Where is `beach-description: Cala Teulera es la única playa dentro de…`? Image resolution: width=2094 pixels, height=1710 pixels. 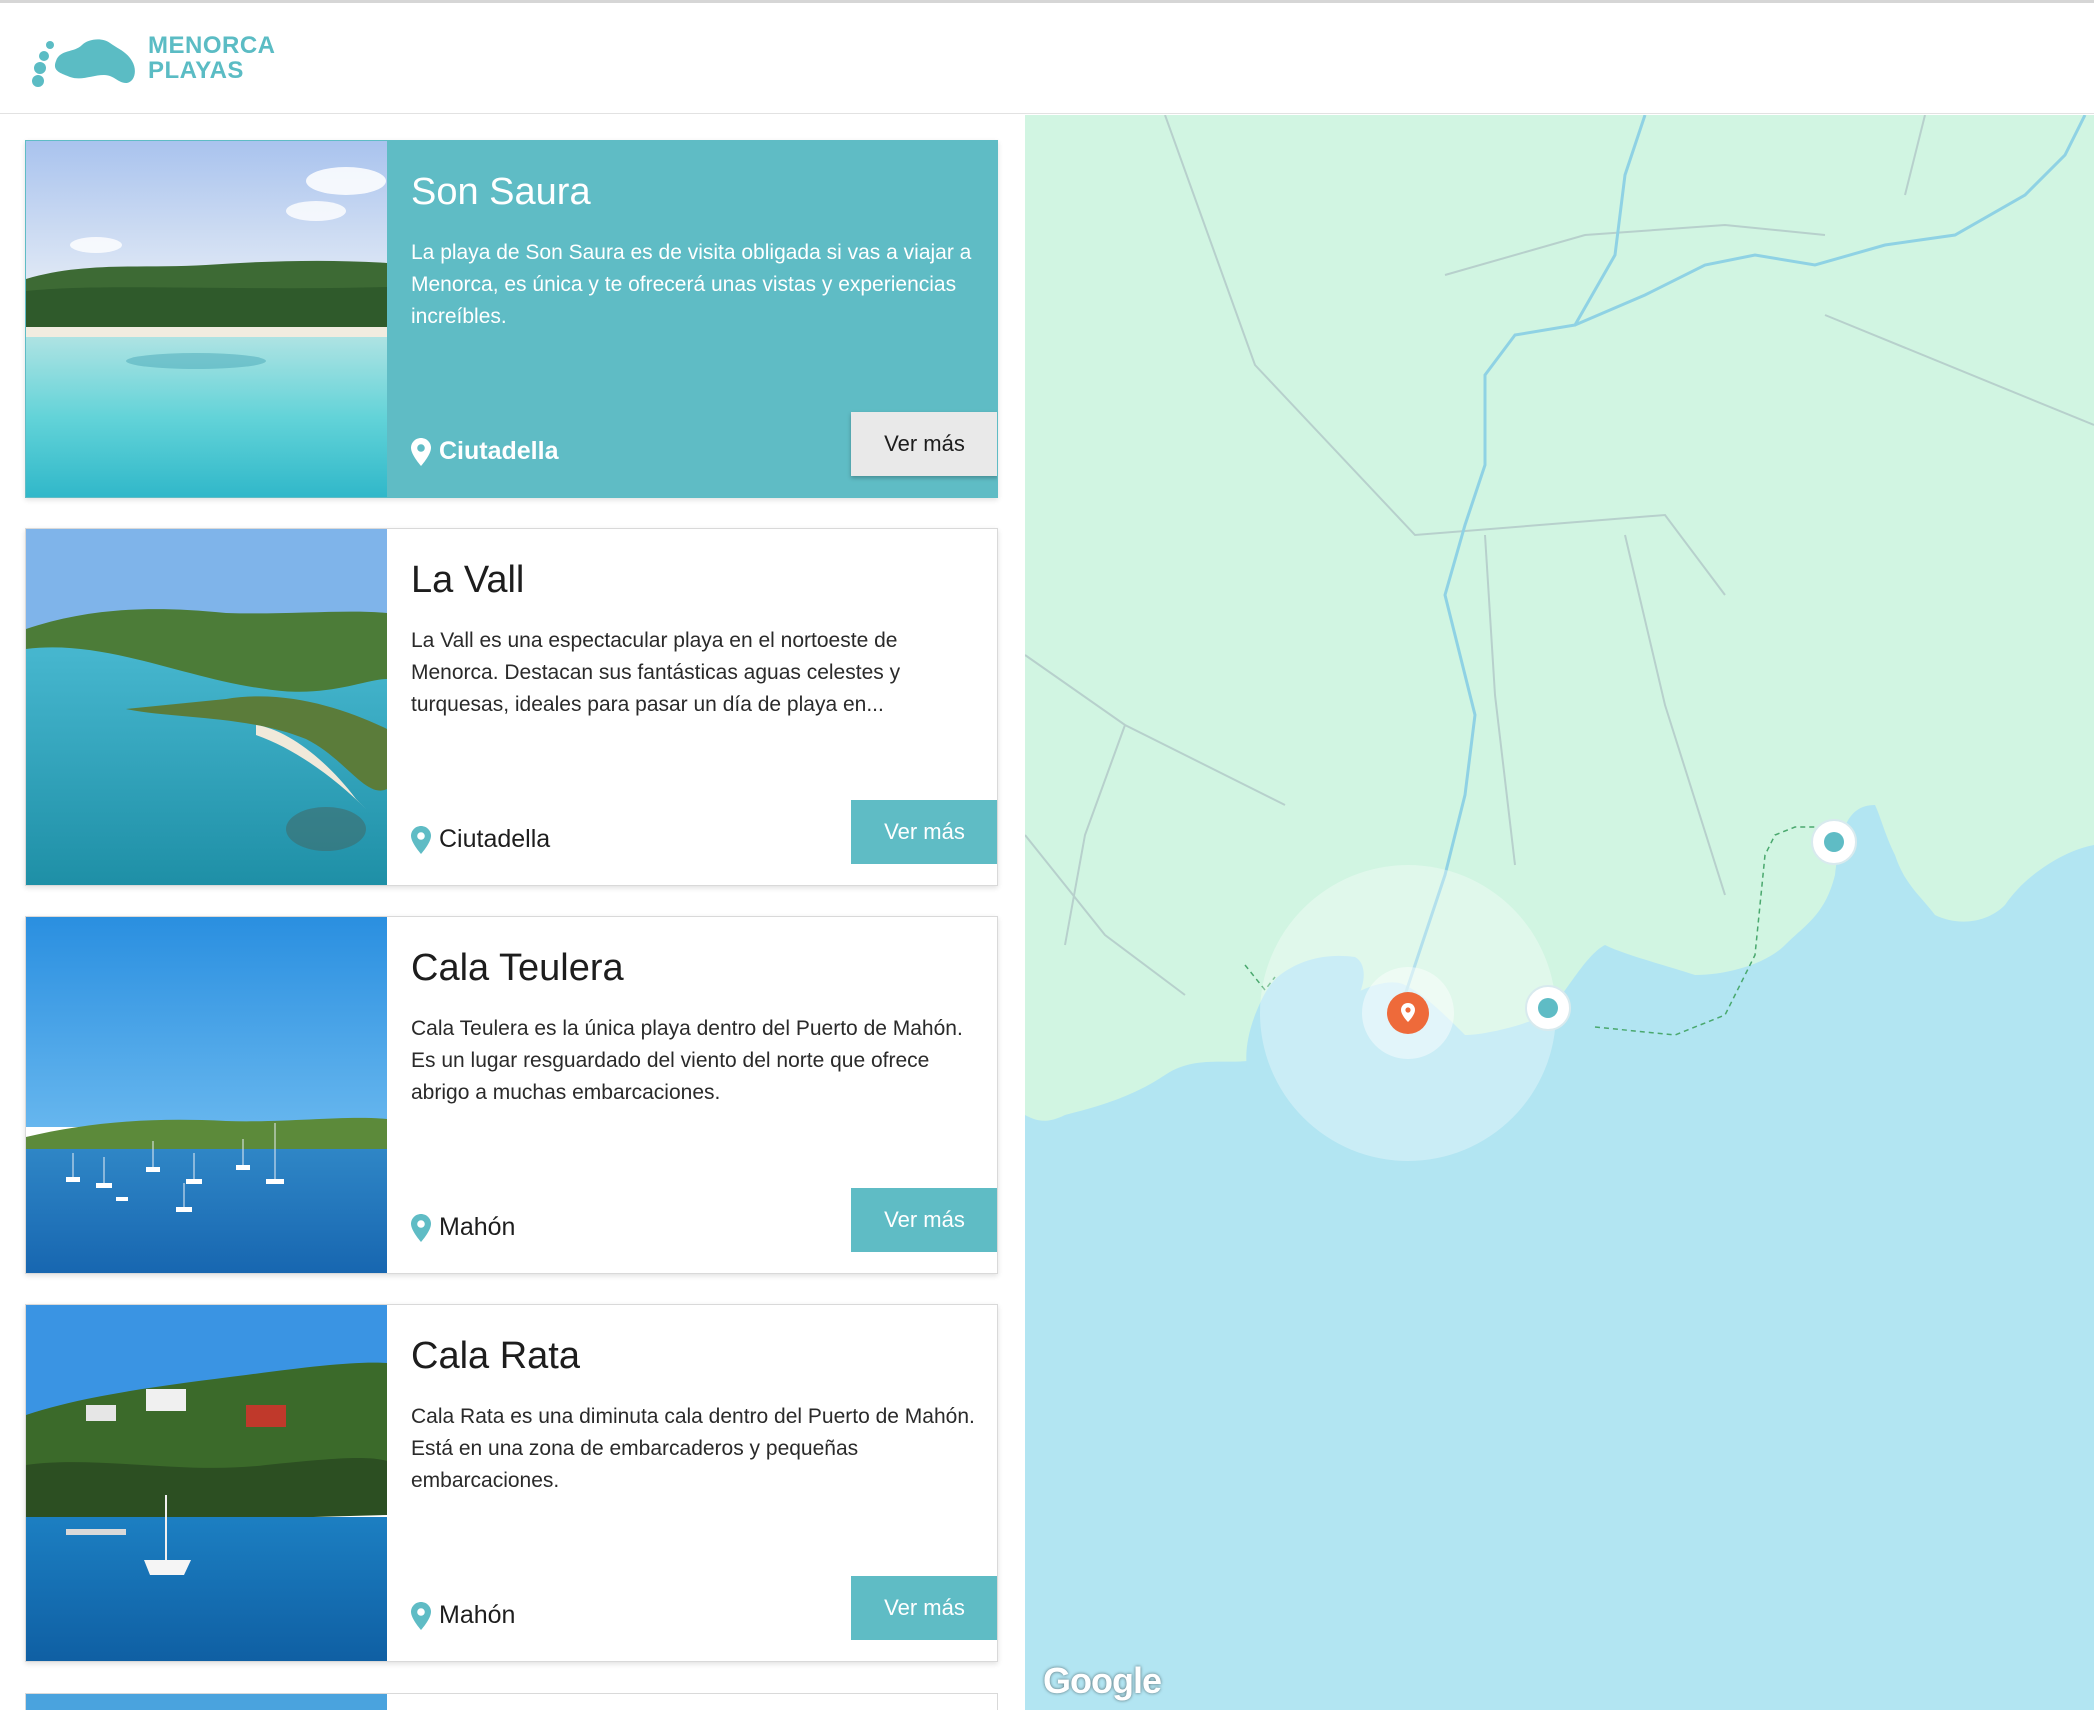 beach-description: Cala Teulera es la única playa dentro de… is located at coordinates (687, 1060).